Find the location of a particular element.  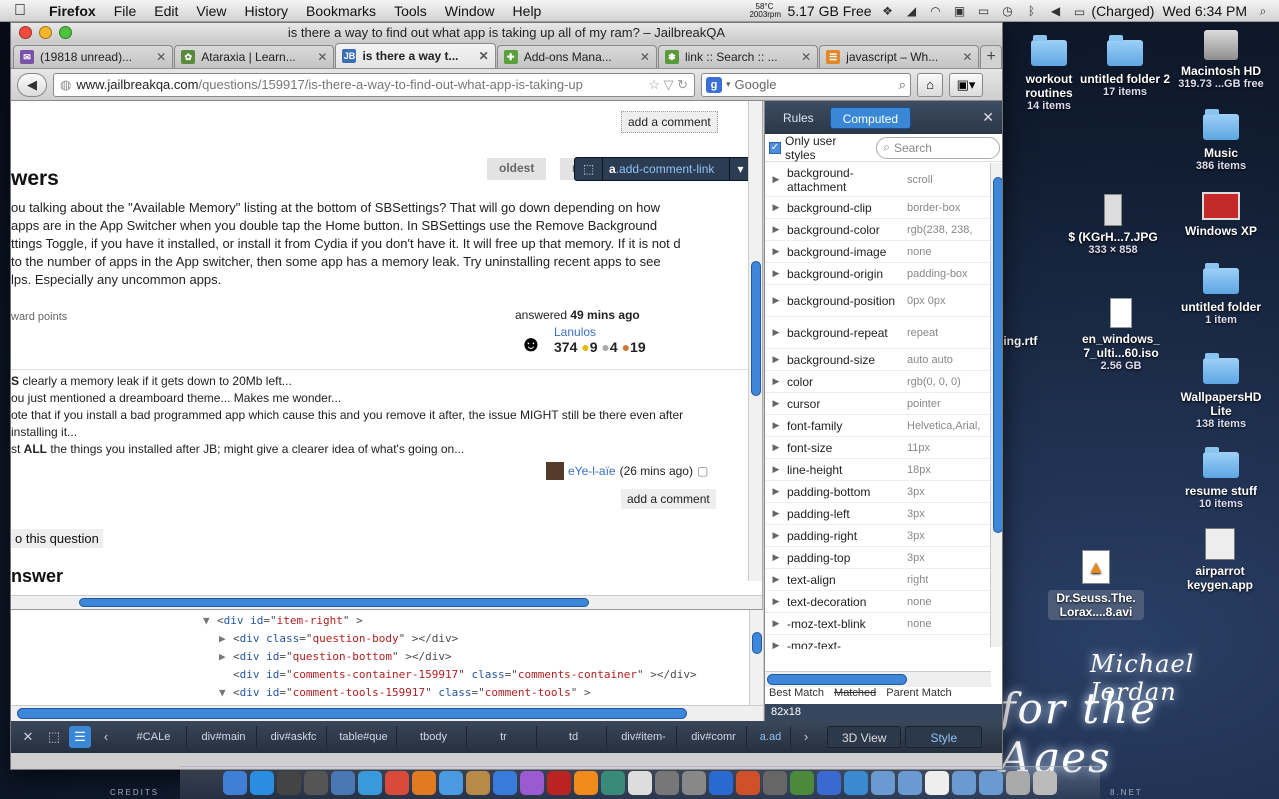

desktop-icon-rtf: ding.rtf is located at coordinates (1026, 331).